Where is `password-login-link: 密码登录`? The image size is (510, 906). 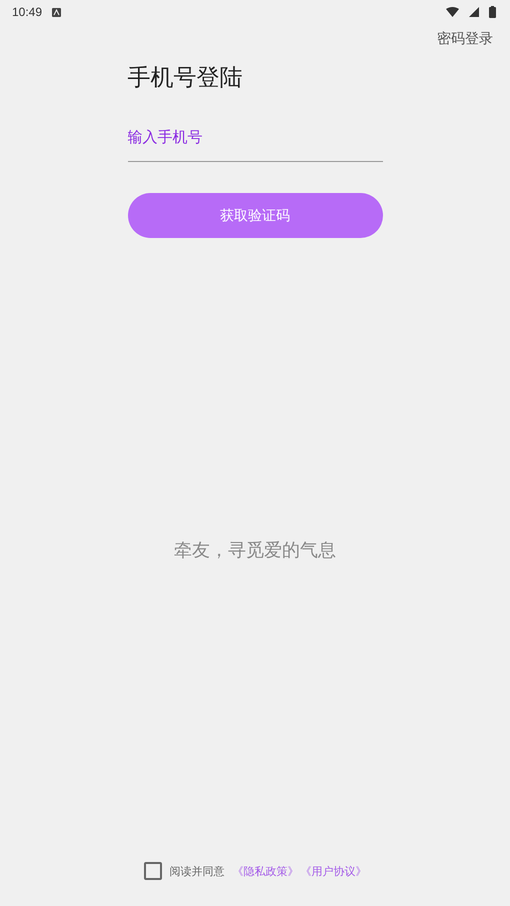 password-login-link: 密码登录 is located at coordinates (465, 39).